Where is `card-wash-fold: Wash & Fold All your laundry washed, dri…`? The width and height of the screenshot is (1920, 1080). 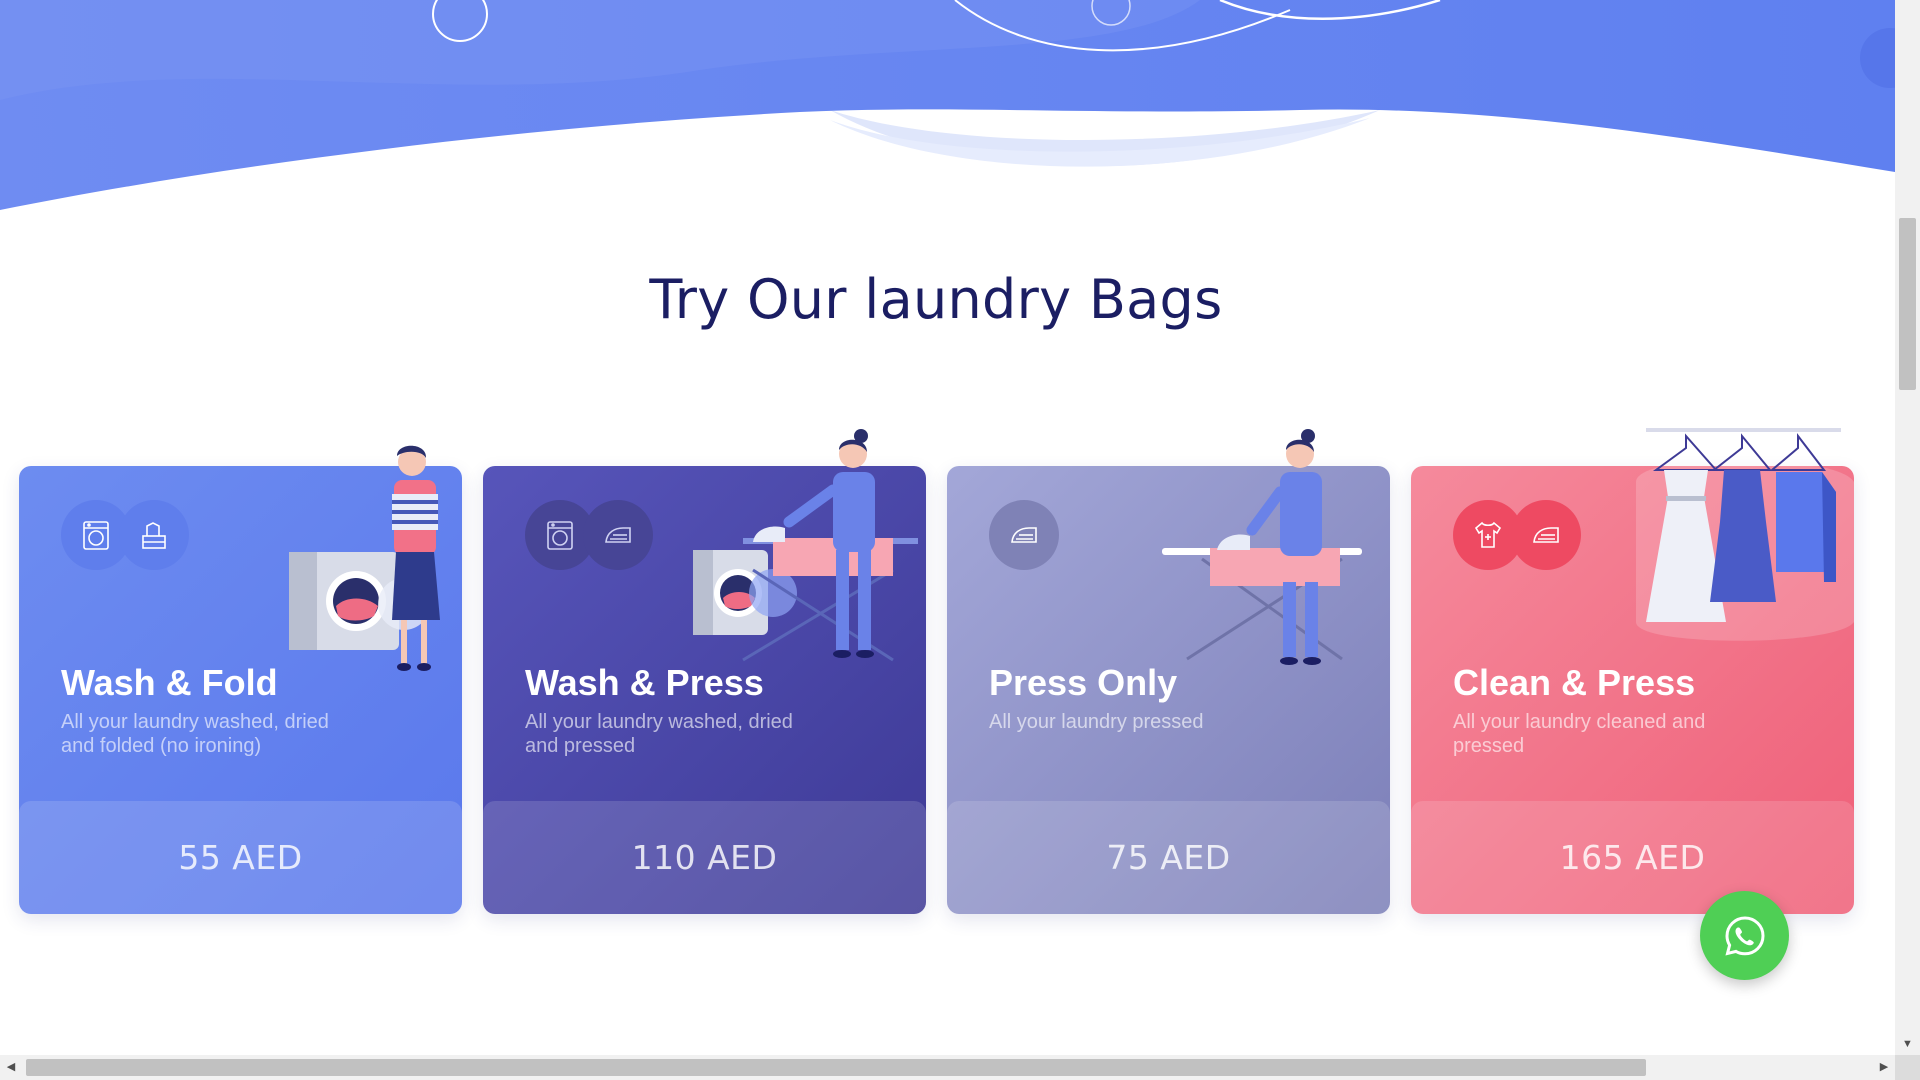
card-wash-fold: Wash & Fold All your laundry washed, dri… is located at coordinates (240, 679).